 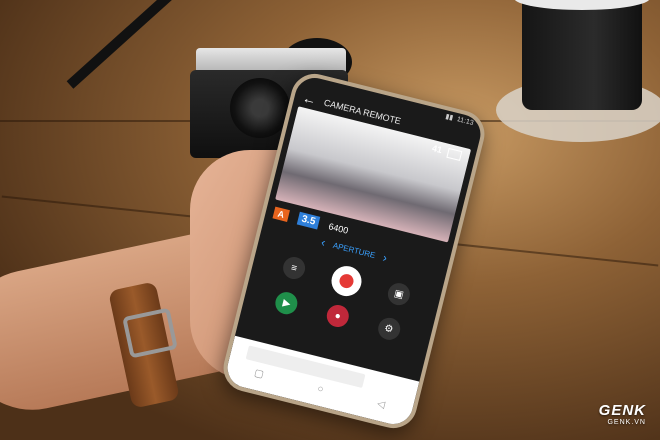 What do you see at coordinates (346, 281) in the screenshot?
I see `shutter-button` at bounding box center [346, 281].